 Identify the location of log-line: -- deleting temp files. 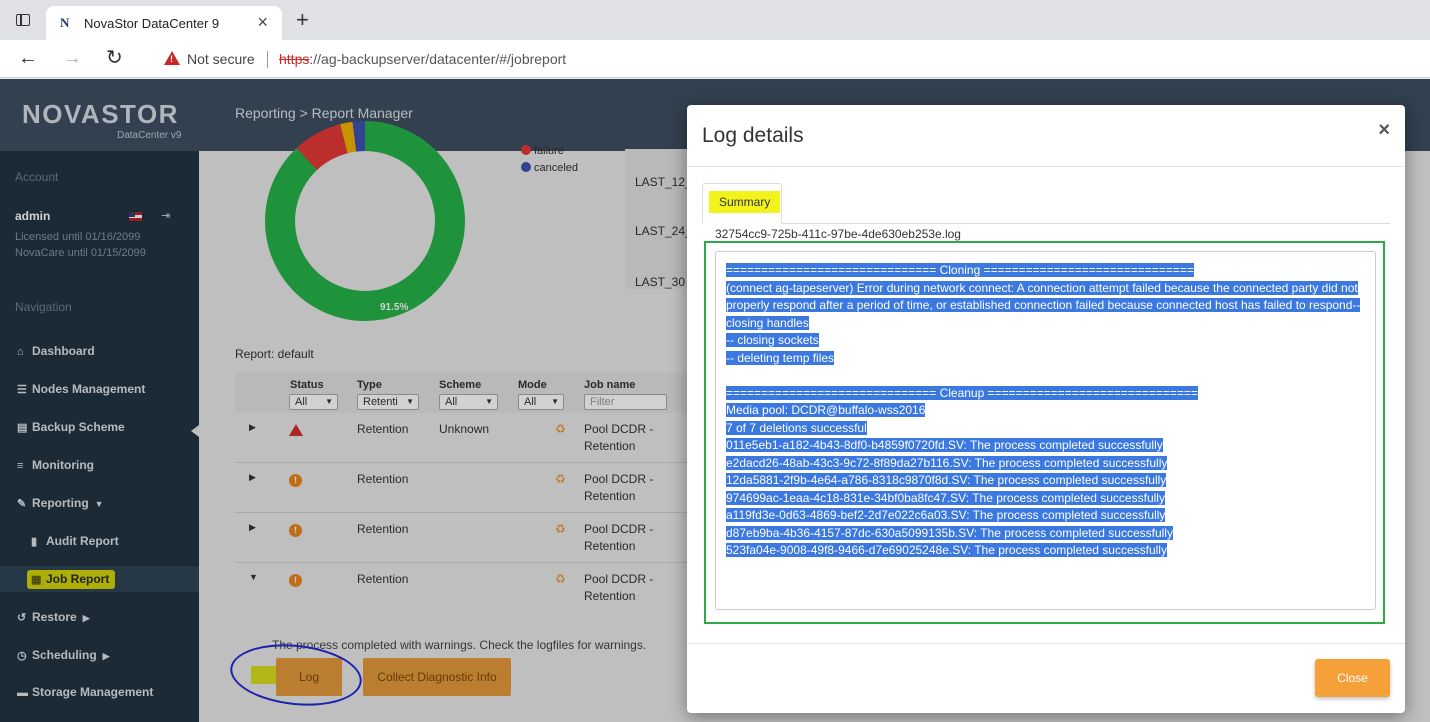
(780, 357).